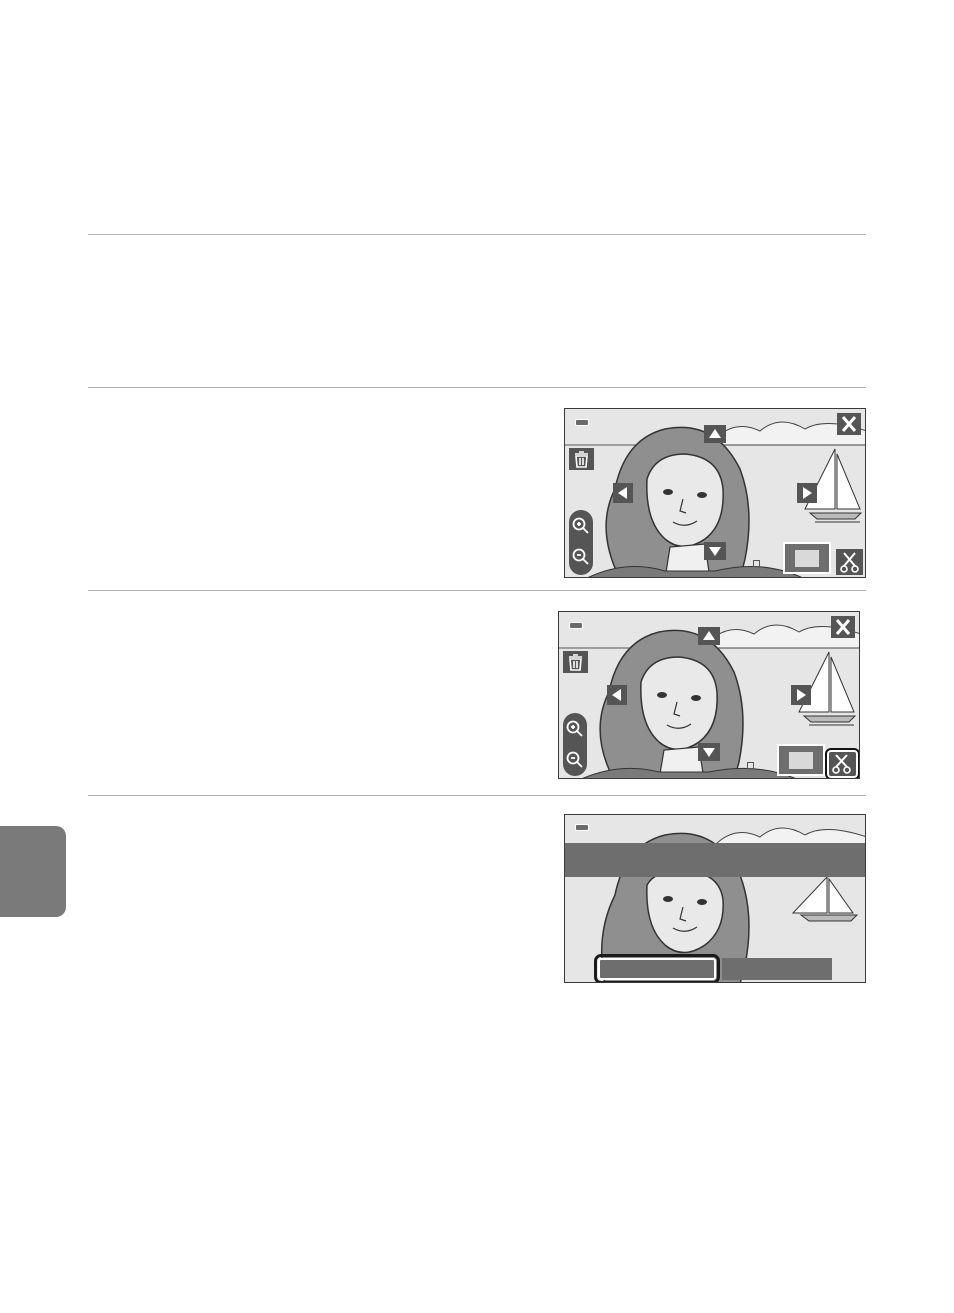 Image resolution: width=954 pixels, height=1313 pixels. Describe the element at coordinates (33, 871) in the screenshot. I see `chapter-side-tab` at that location.